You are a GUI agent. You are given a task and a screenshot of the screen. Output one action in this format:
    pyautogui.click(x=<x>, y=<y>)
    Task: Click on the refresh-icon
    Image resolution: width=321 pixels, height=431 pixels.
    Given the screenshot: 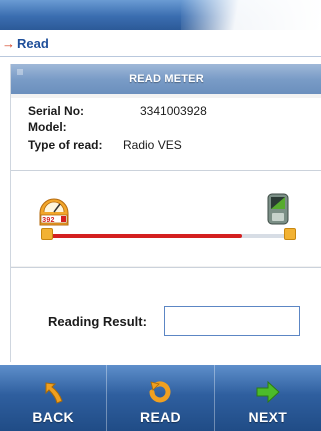 What is the action you would take?
    pyautogui.click(x=160, y=392)
    